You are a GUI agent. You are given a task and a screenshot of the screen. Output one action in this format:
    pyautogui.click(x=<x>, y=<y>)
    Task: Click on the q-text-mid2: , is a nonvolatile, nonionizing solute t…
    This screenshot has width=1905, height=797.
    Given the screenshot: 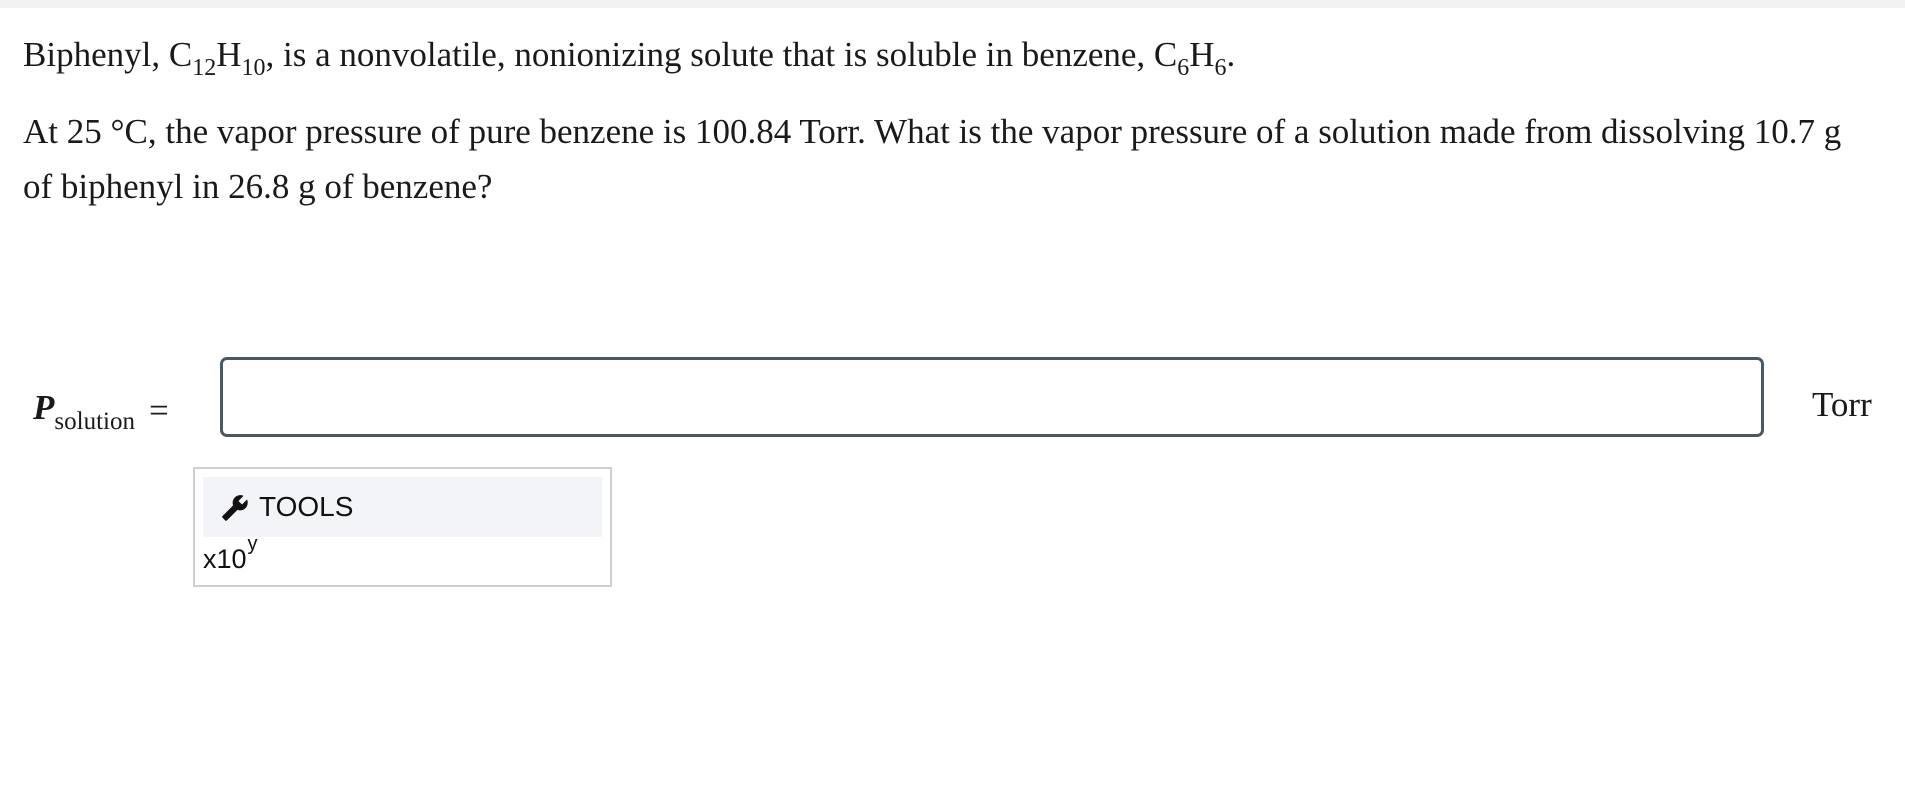 What is the action you would take?
    pyautogui.click(x=721, y=54)
    